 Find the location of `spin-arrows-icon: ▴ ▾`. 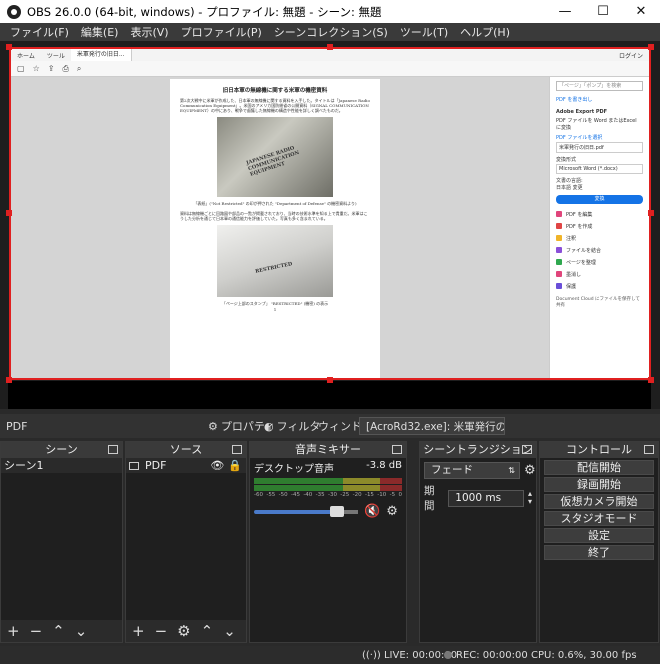

spin-arrows-icon: ▴ ▾ is located at coordinates (530, 498).